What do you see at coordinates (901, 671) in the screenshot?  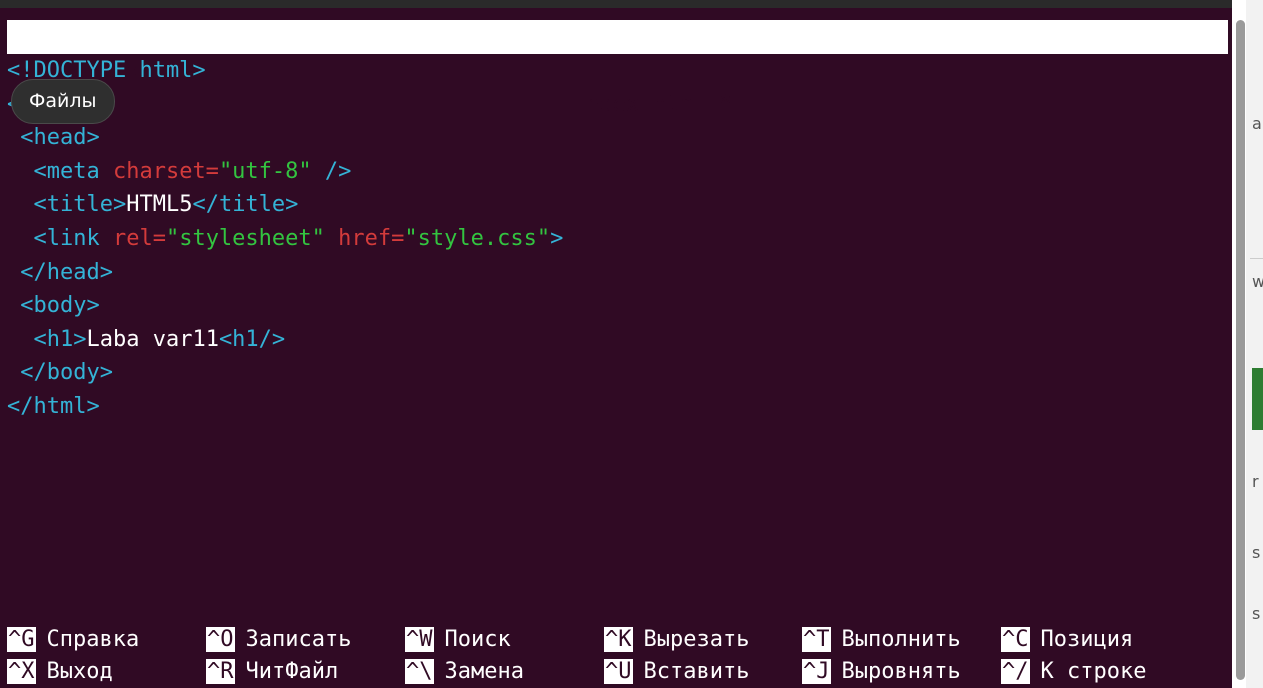 I see `shortcut-label: Выровнять` at bounding box center [901, 671].